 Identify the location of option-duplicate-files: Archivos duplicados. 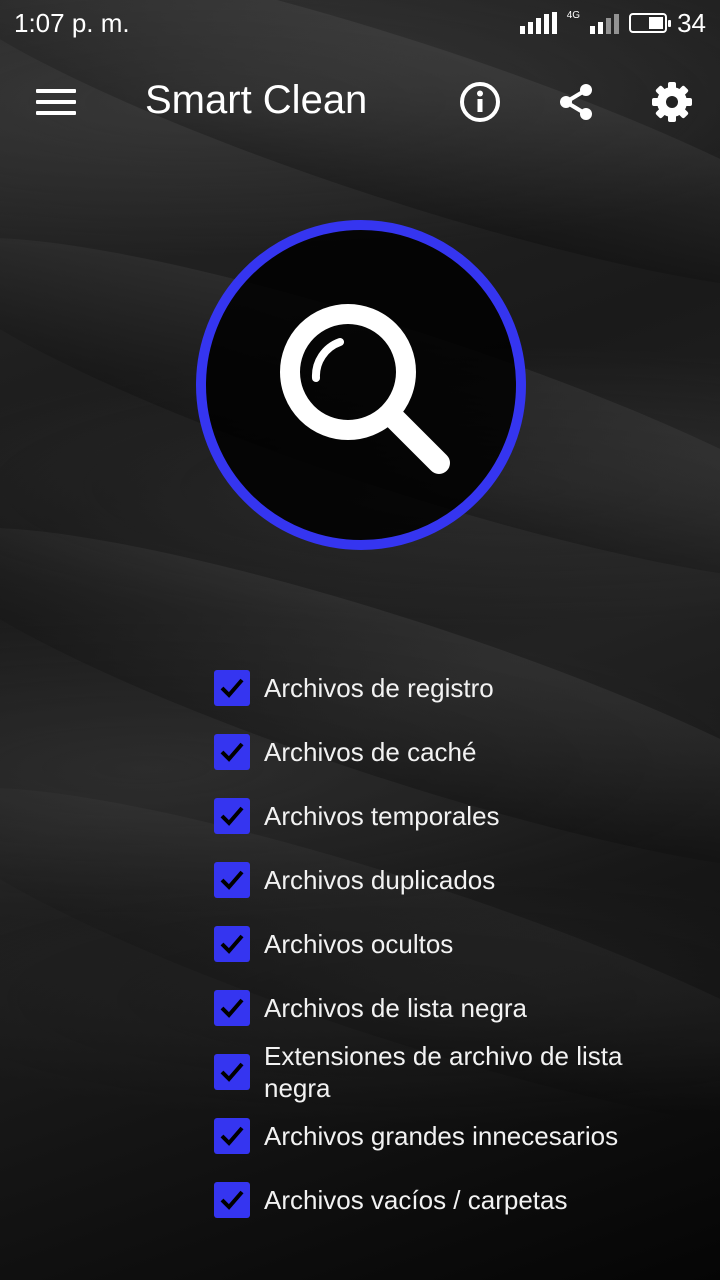
(454, 880).